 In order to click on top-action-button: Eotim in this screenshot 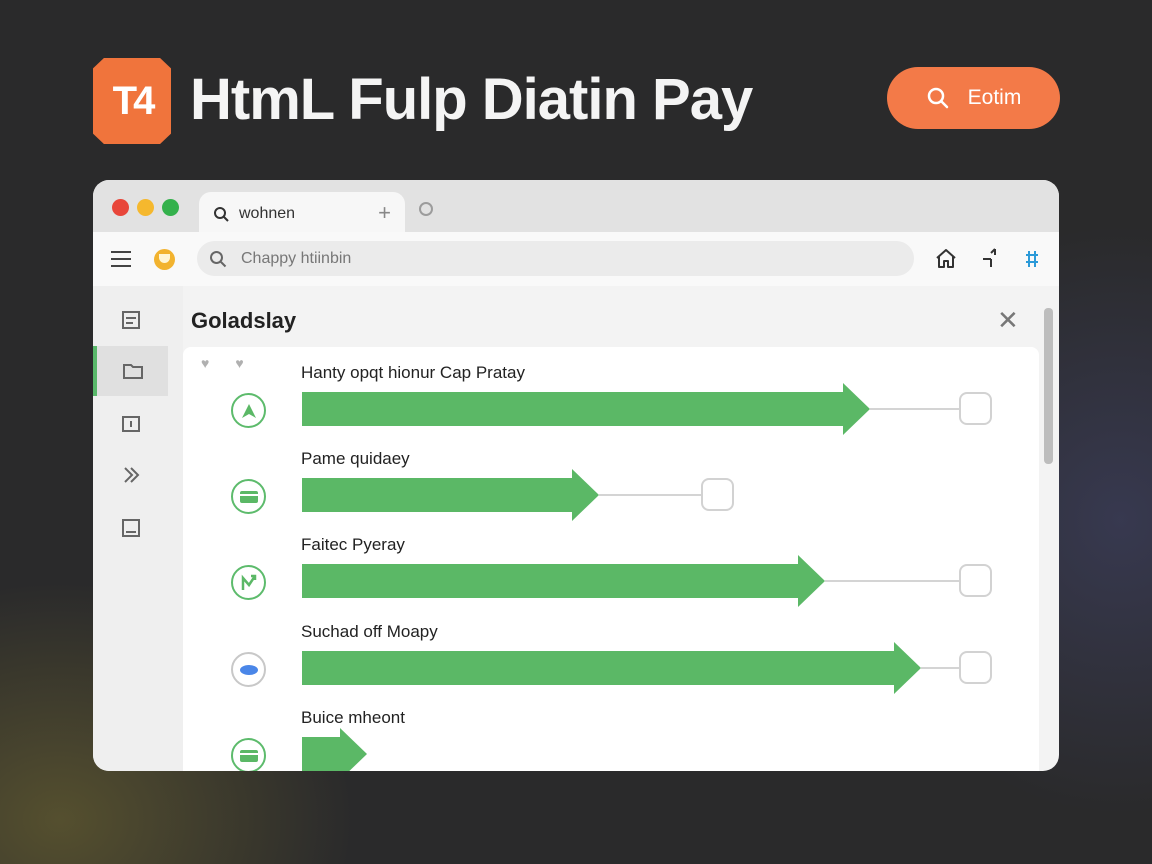, I will do `click(973, 98)`.